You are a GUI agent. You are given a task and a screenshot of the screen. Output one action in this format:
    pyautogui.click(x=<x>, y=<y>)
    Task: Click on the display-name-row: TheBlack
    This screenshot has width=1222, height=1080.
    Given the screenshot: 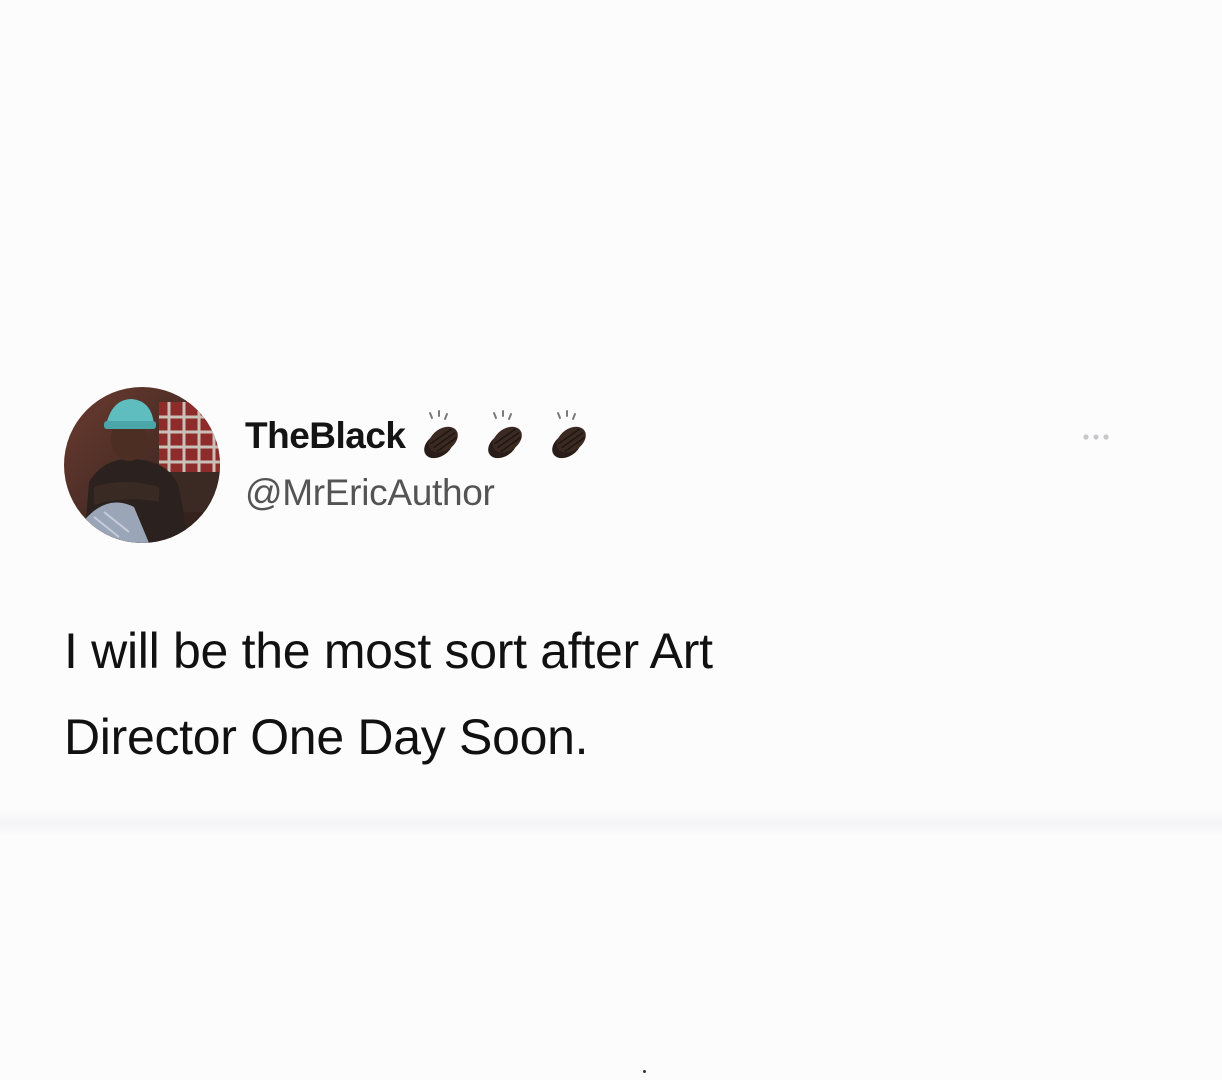 What is the action you would take?
    pyautogui.click(x=424, y=436)
    